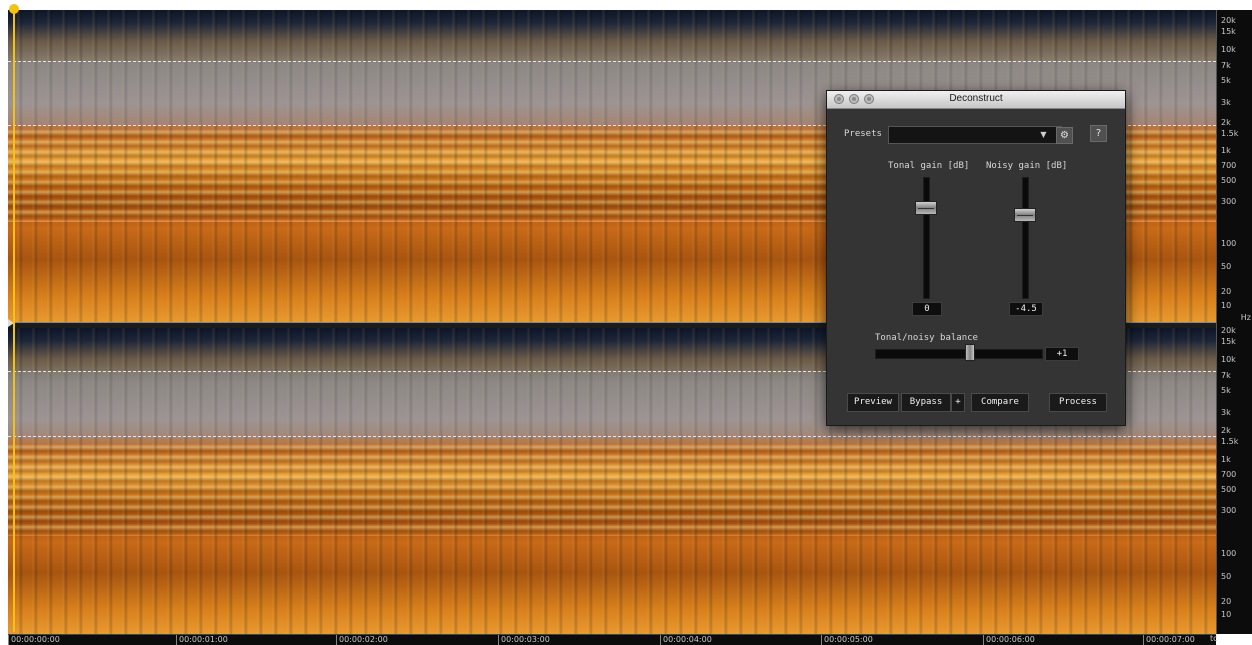 The height and width of the screenshot is (645, 1252). What do you see at coordinates (1245, 317) in the screenshot?
I see `hz-unit-label: Hz` at bounding box center [1245, 317].